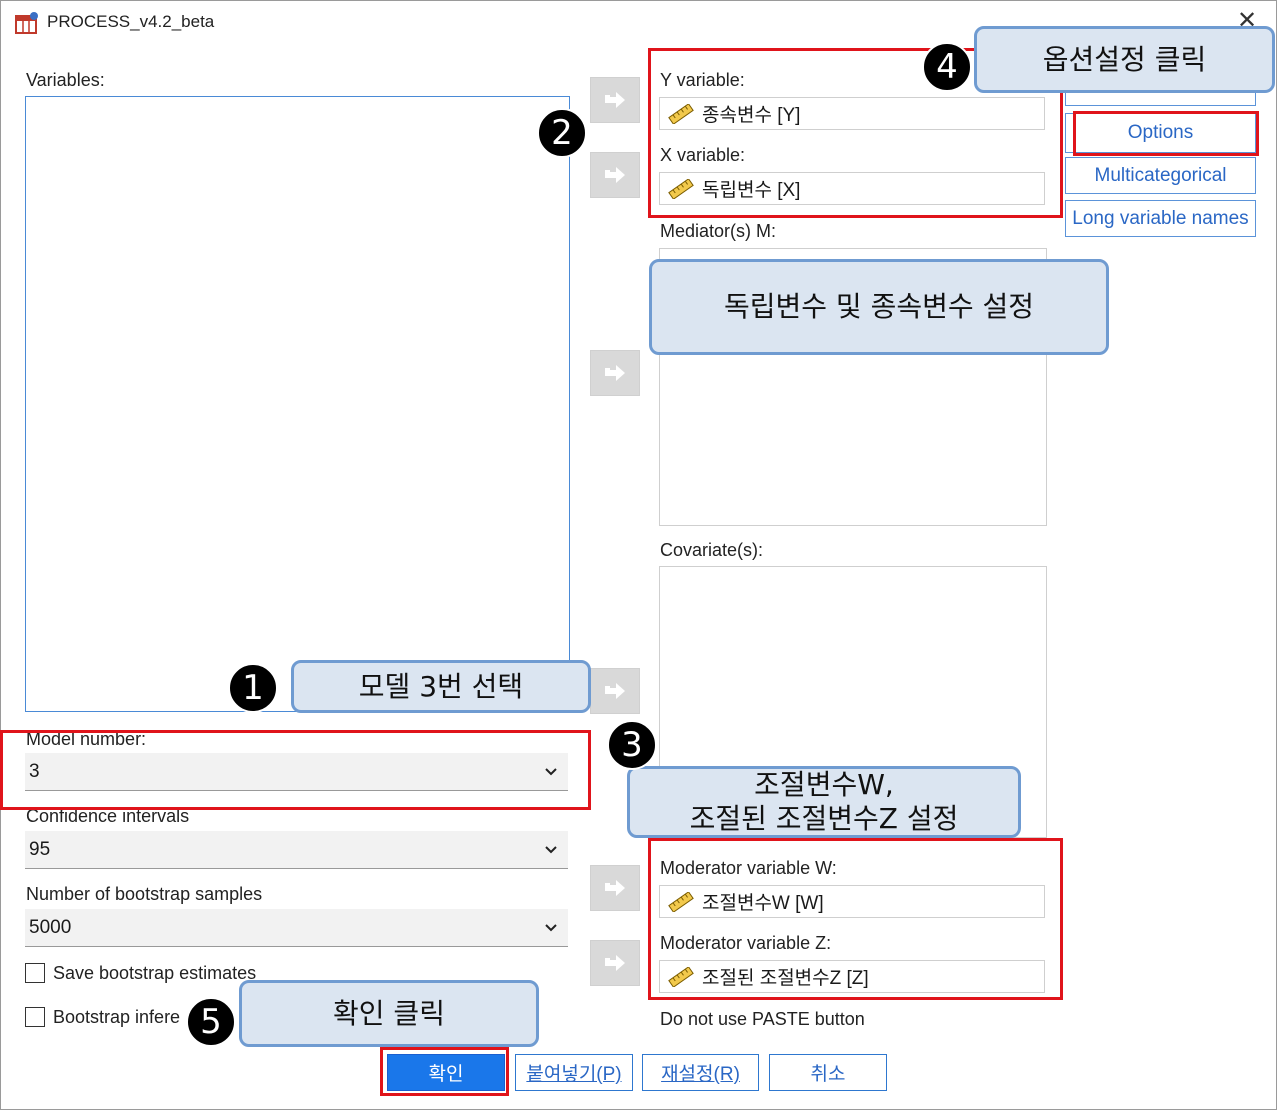 The width and height of the screenshot is (1277, 1110). I want to click on save-bootstrap-label: Save bootstrap estimates, so click(155, 973).